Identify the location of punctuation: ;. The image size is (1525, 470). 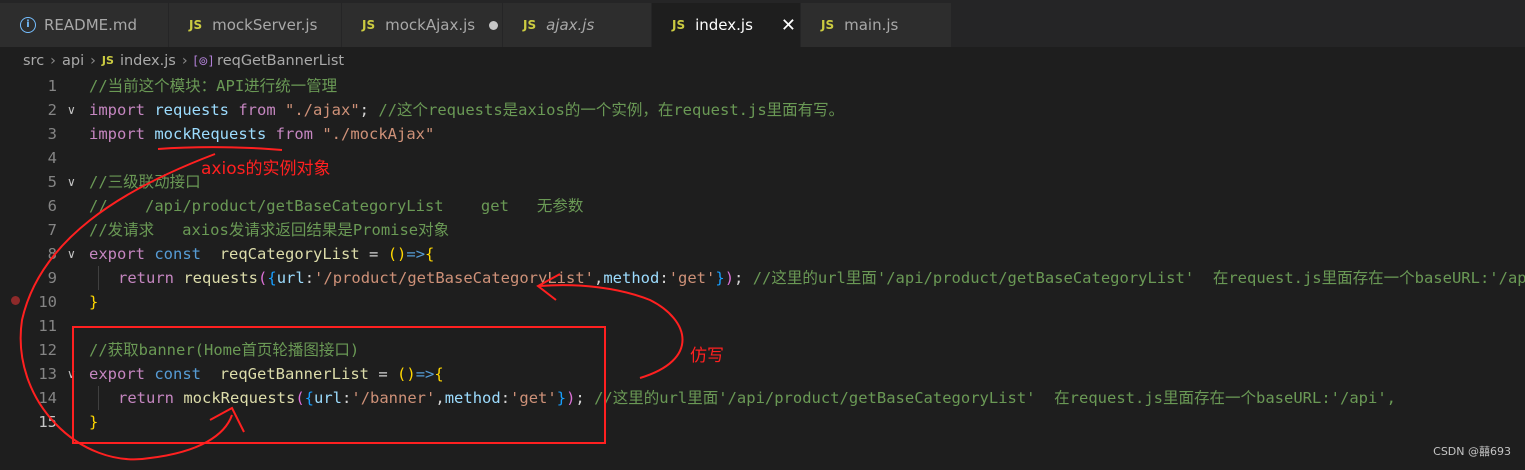
(364, 110).